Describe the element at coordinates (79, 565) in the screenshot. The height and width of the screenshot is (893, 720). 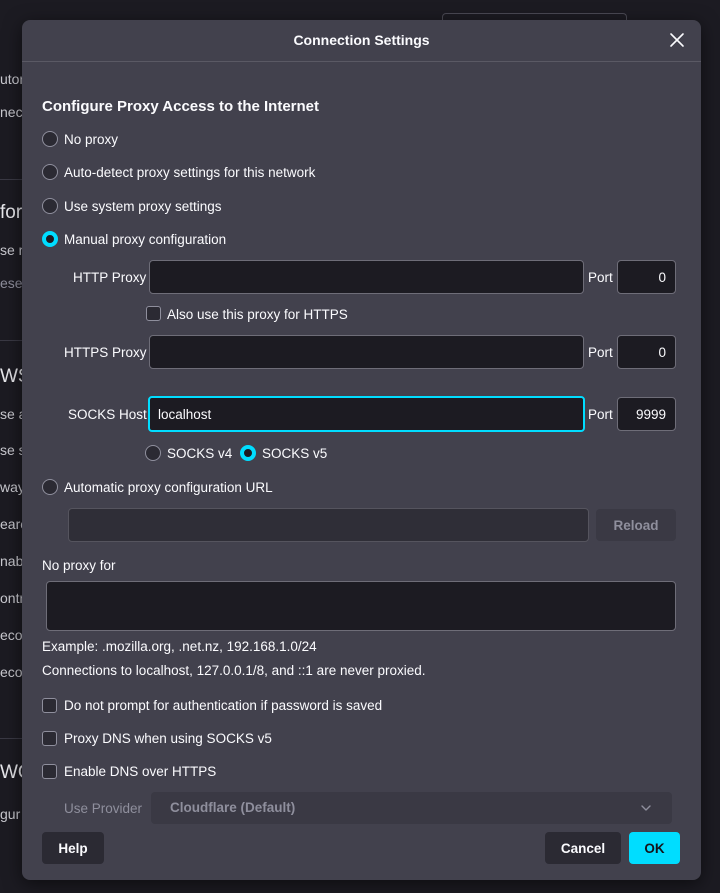
I see `no-proxy-for-label: No proxy for` at that location.